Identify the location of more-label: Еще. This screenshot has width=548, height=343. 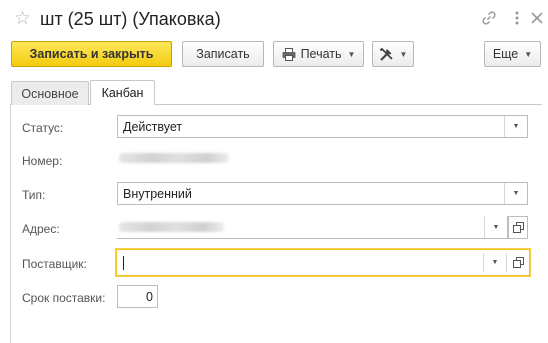
(505, 54).